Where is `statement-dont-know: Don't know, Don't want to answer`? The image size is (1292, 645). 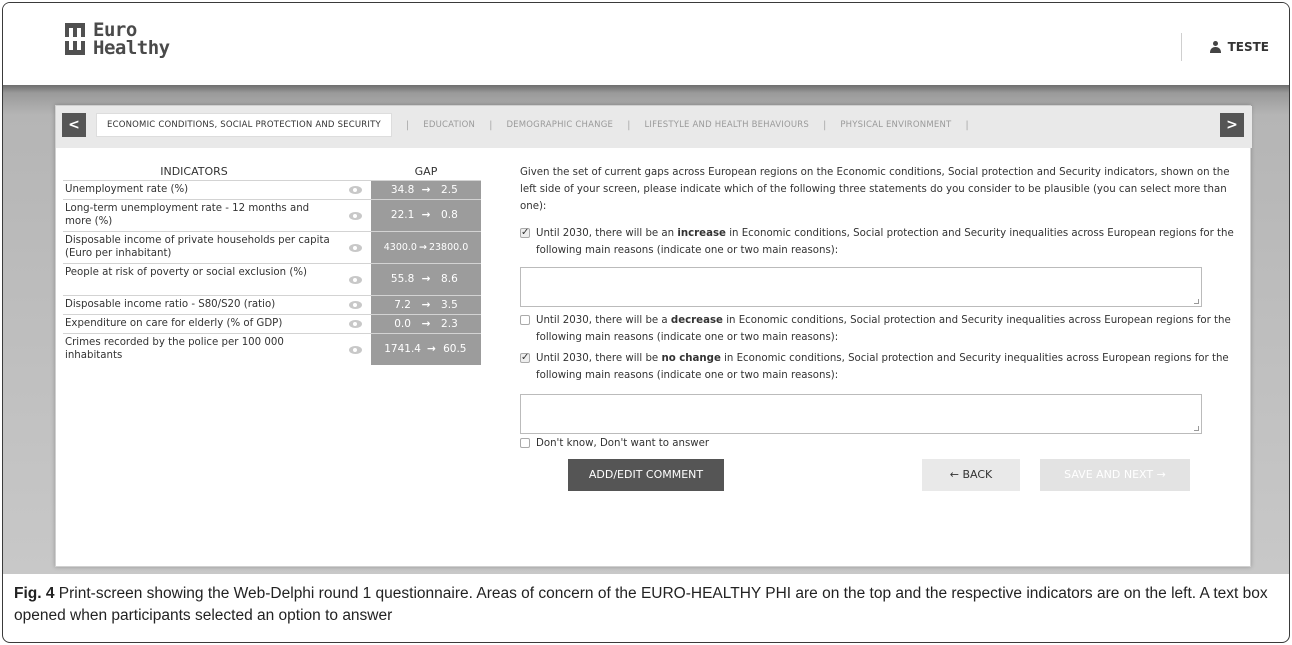
statement-dont-know: Don't know, Don't want to answer is located at coordinates (880, 443).